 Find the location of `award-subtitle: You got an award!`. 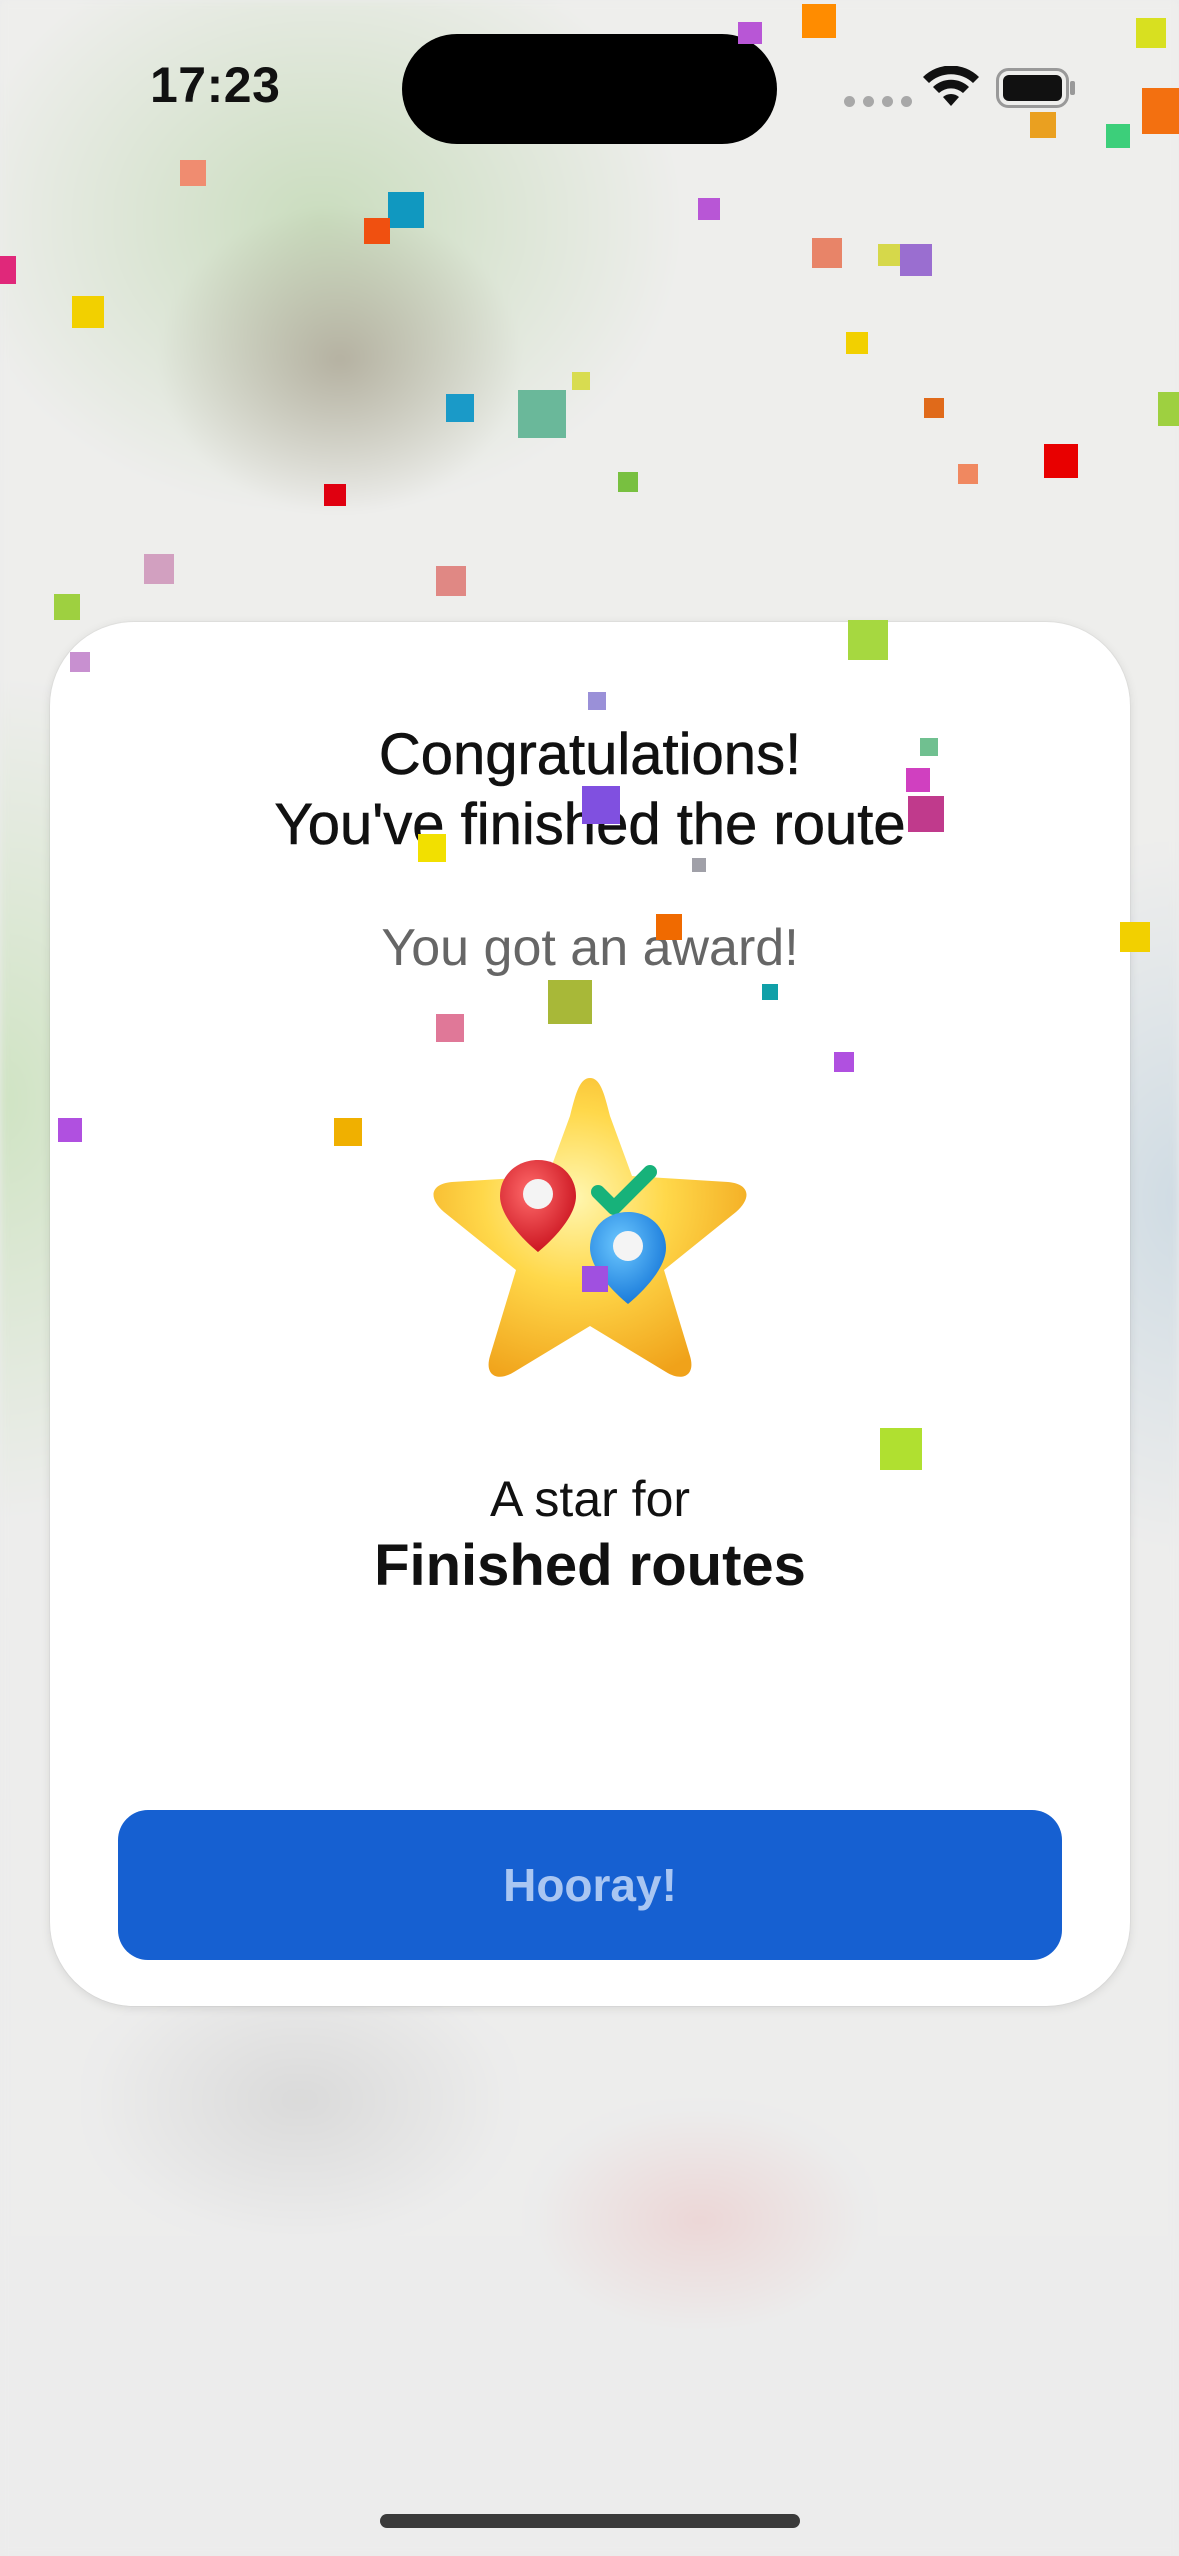

award-subtitle: You got an award! is located at coordinates (590, 948).